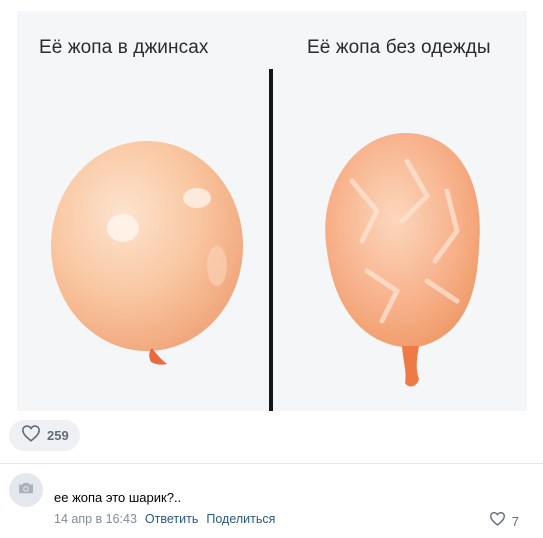 The width and height of the screenshot is (543, 538). I want to click on comment-like-button: 7, so click(504, 521).